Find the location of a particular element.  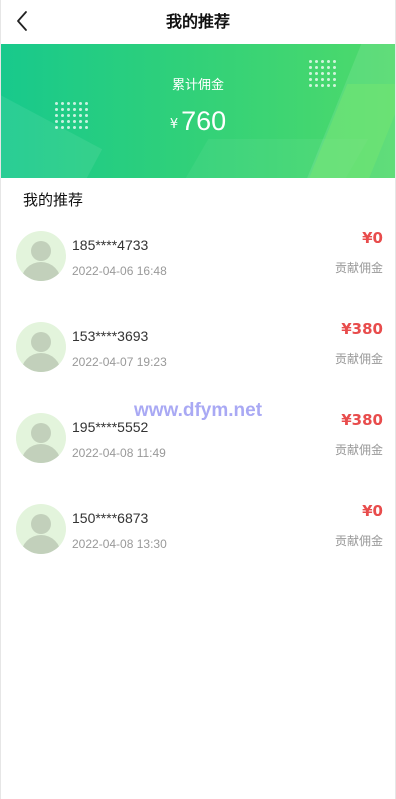

list-item: 195****5552 2022-04-08 11:49 ¥380 贡献佣金 is located at coordinates (198, 442).